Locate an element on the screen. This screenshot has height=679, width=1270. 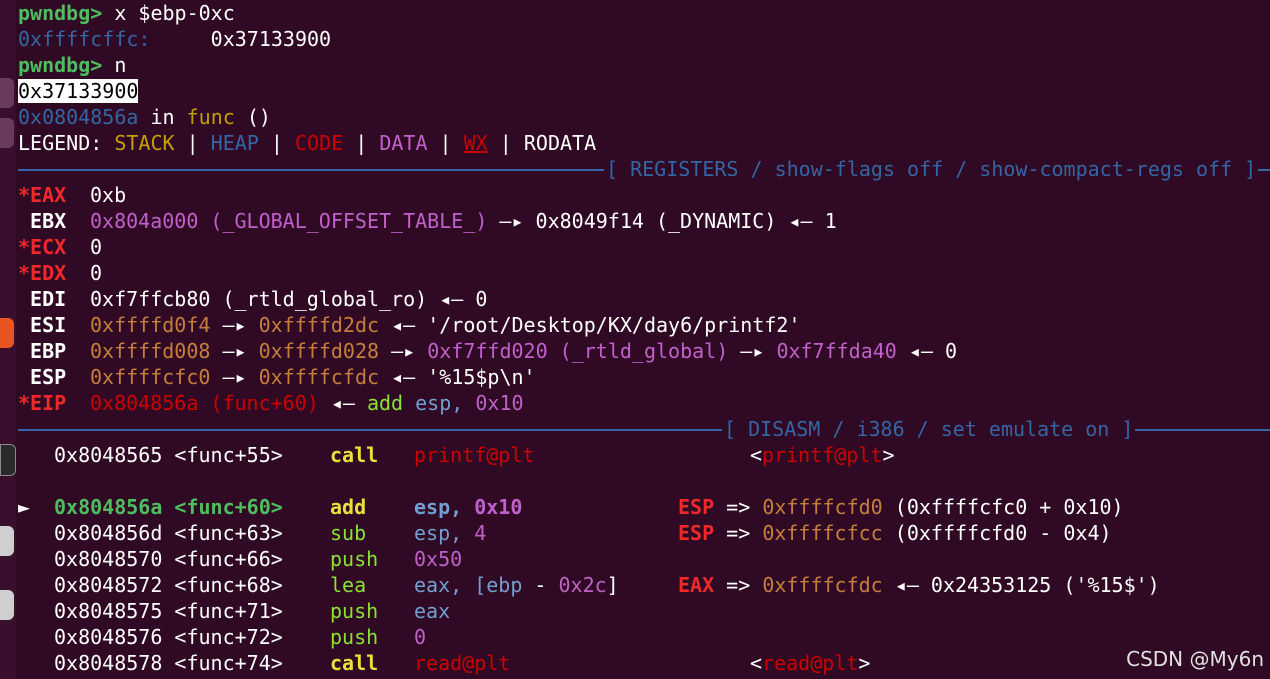
instruction-operand: eax is located at coordinates (432, 611).